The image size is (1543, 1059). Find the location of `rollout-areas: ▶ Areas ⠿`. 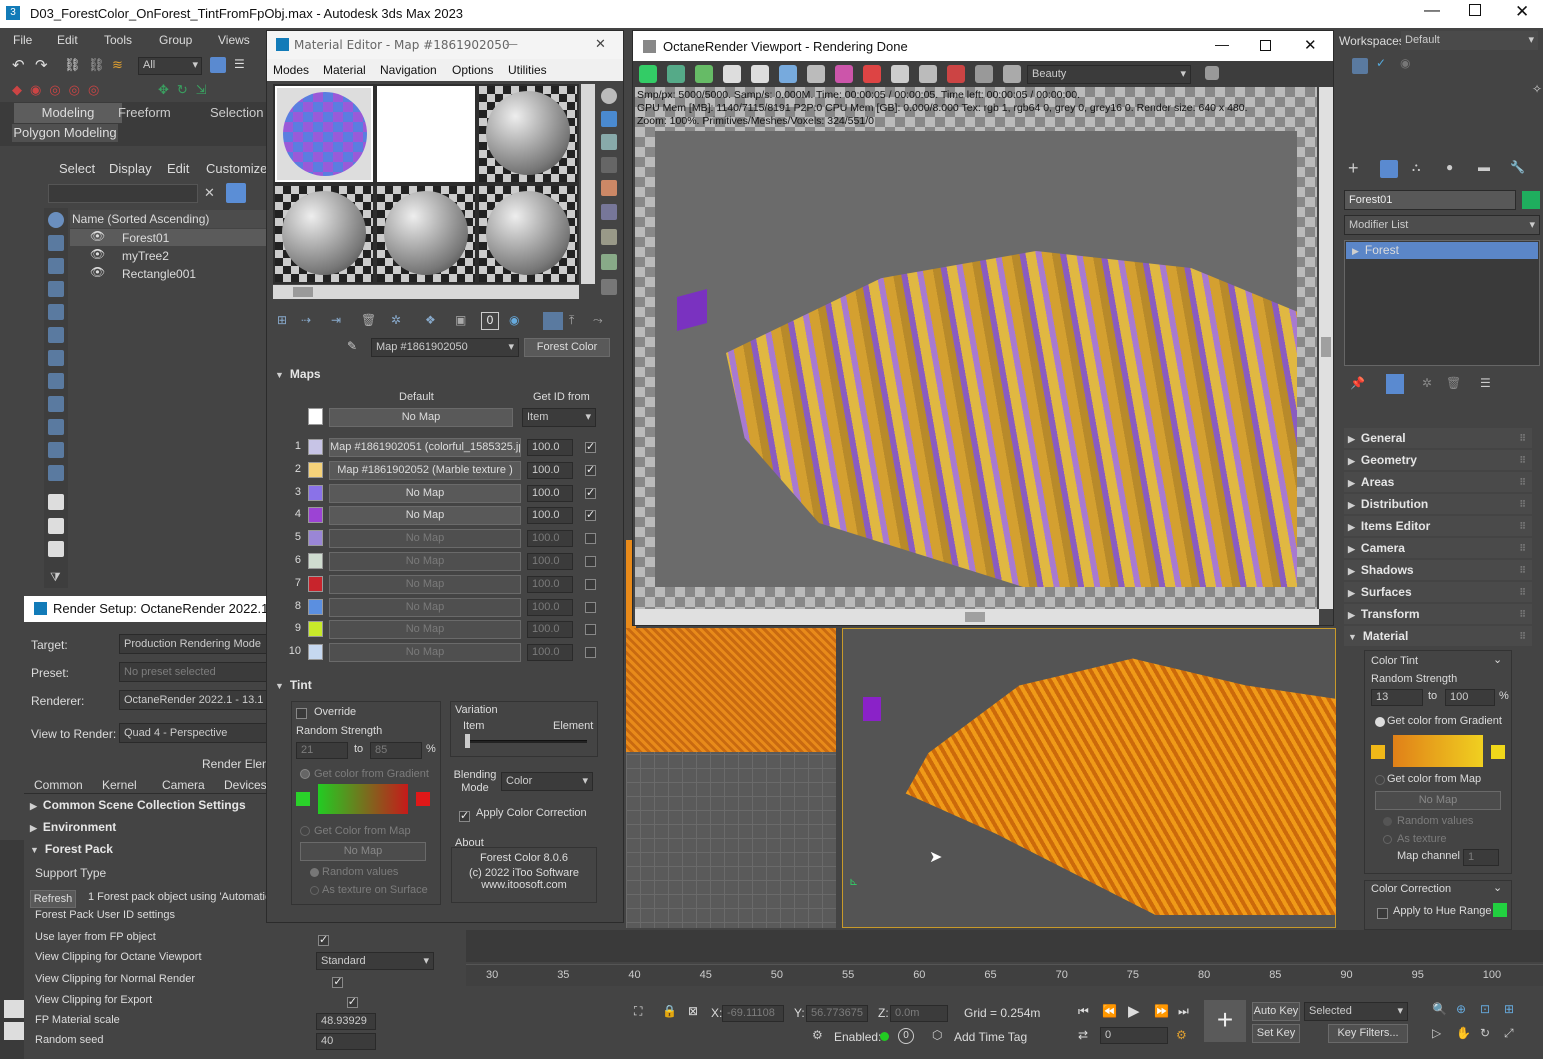

rollout-areas: ▶ Areas ⠿ is located at coordinates (1438, 482).